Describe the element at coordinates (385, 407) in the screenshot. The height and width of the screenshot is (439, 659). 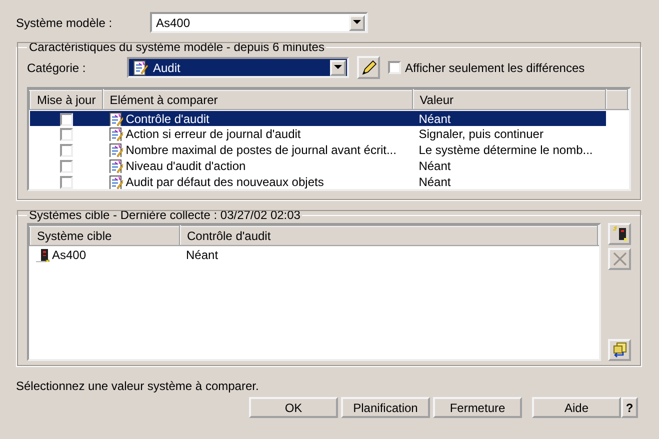
I see `dialog-button: Planification` at that location.